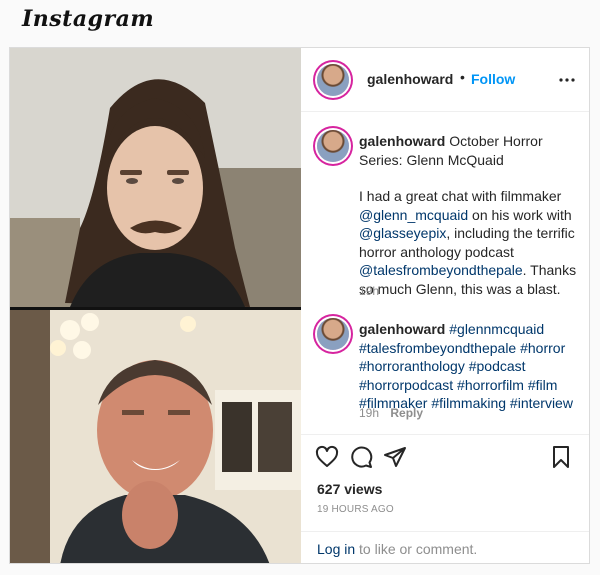 This screenshot has width=600, height=575. I want to click on top-bar: Instagram, so click(300, 20).